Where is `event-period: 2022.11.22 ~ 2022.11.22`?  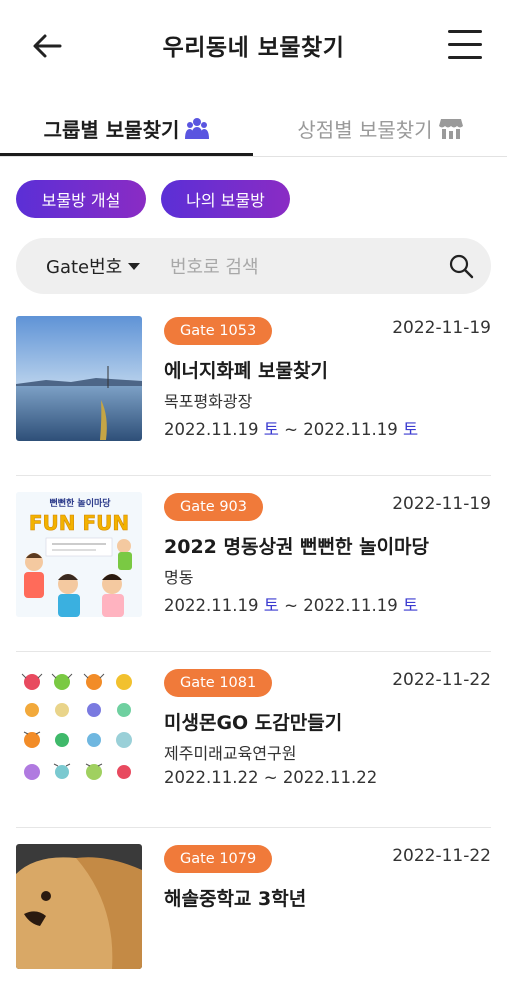
event-period: 2022.11.22 ~ 2022.11.22 is located at coordinates (270, 777).